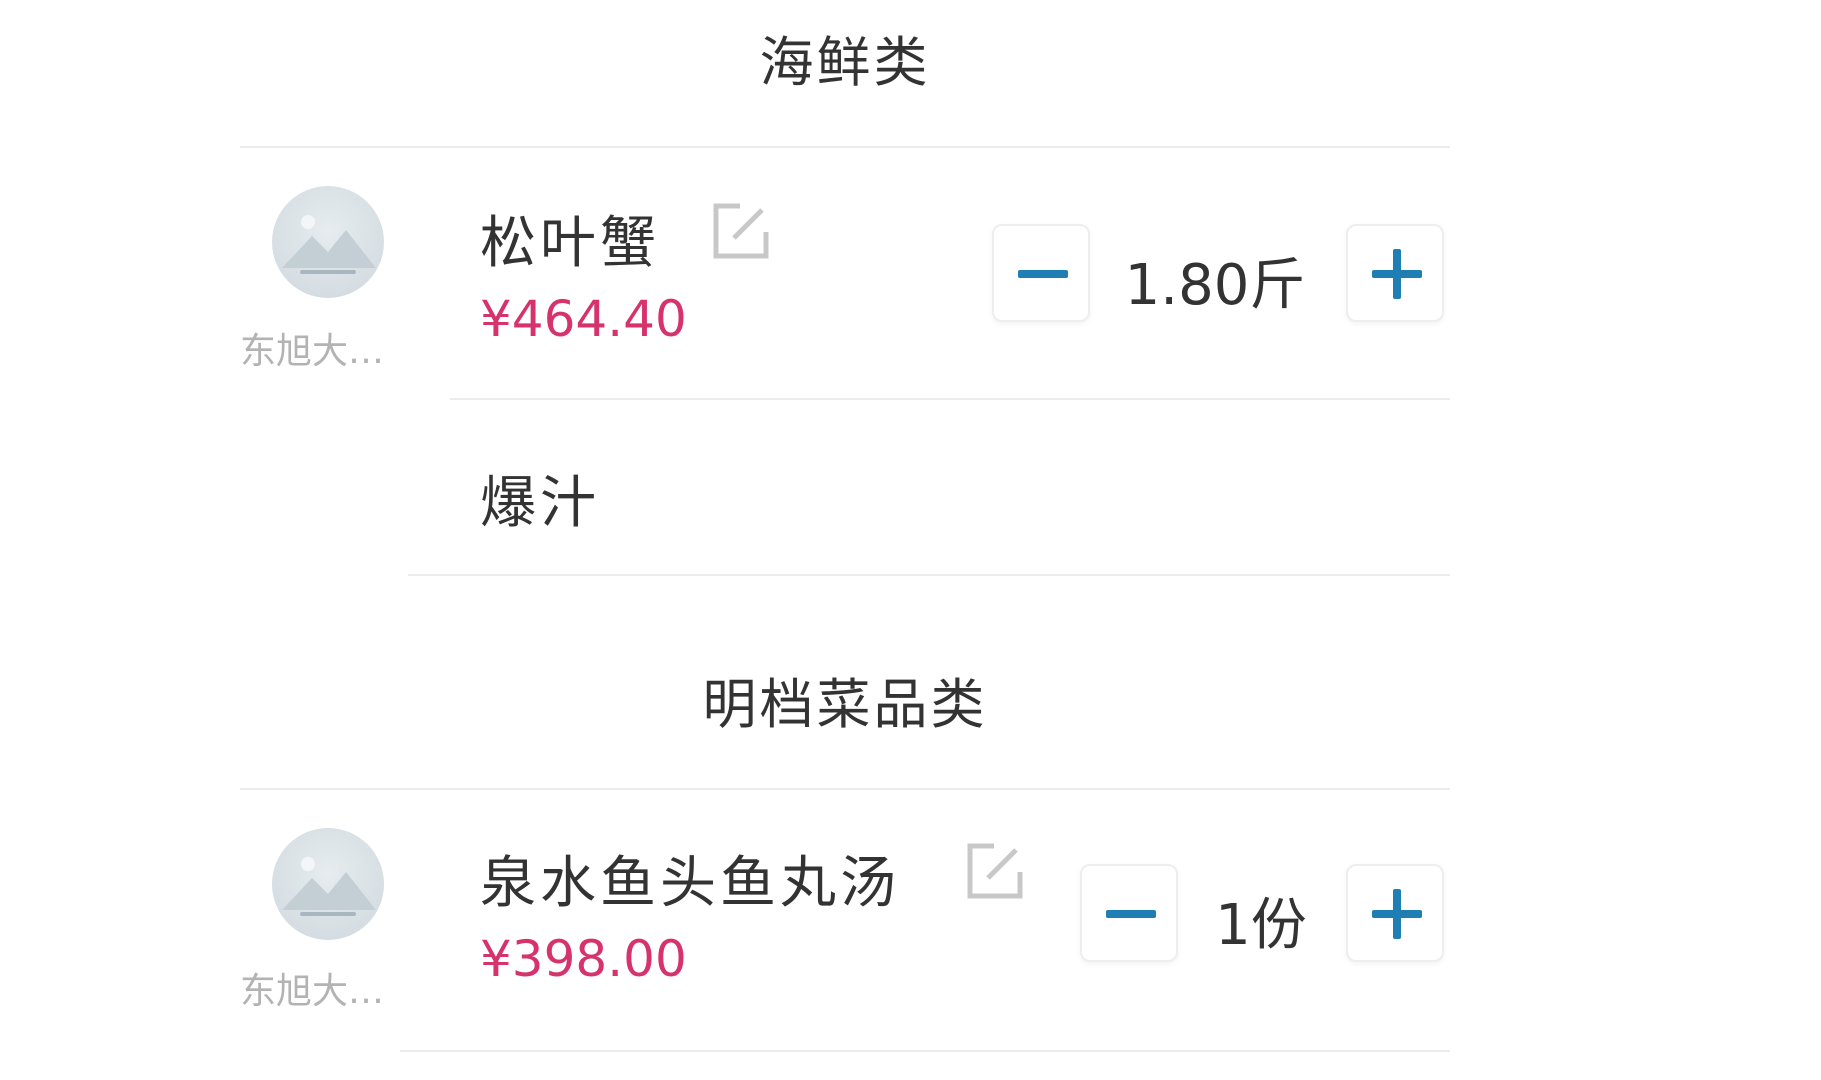 The image size is (1821, 1080). What do you see at coordinates (570, 243) in the screenshot?
I see `dish-name: 松叶蟹` at bounding box center [570, 243].